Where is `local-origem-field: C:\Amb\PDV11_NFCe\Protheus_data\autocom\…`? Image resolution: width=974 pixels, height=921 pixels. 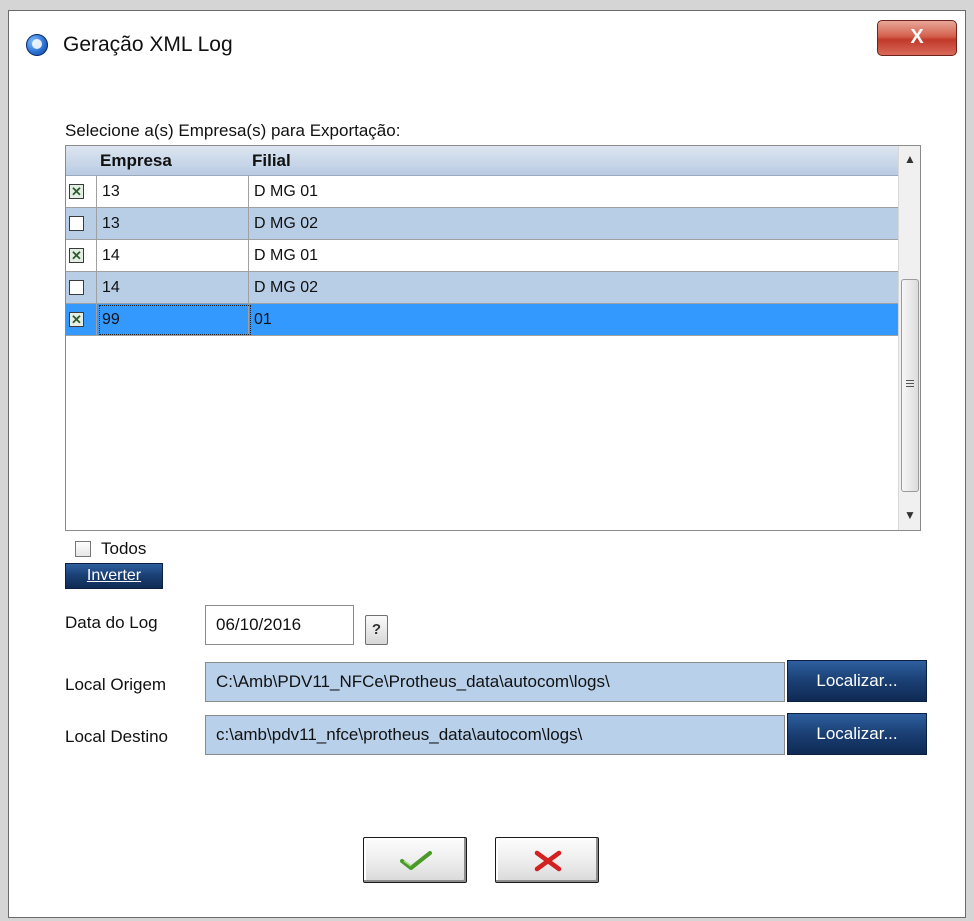 local-origem-field: C:\Amb\PDV11_NFCe\Protheus_data\autocom\… is located at coordinates (495, 682).